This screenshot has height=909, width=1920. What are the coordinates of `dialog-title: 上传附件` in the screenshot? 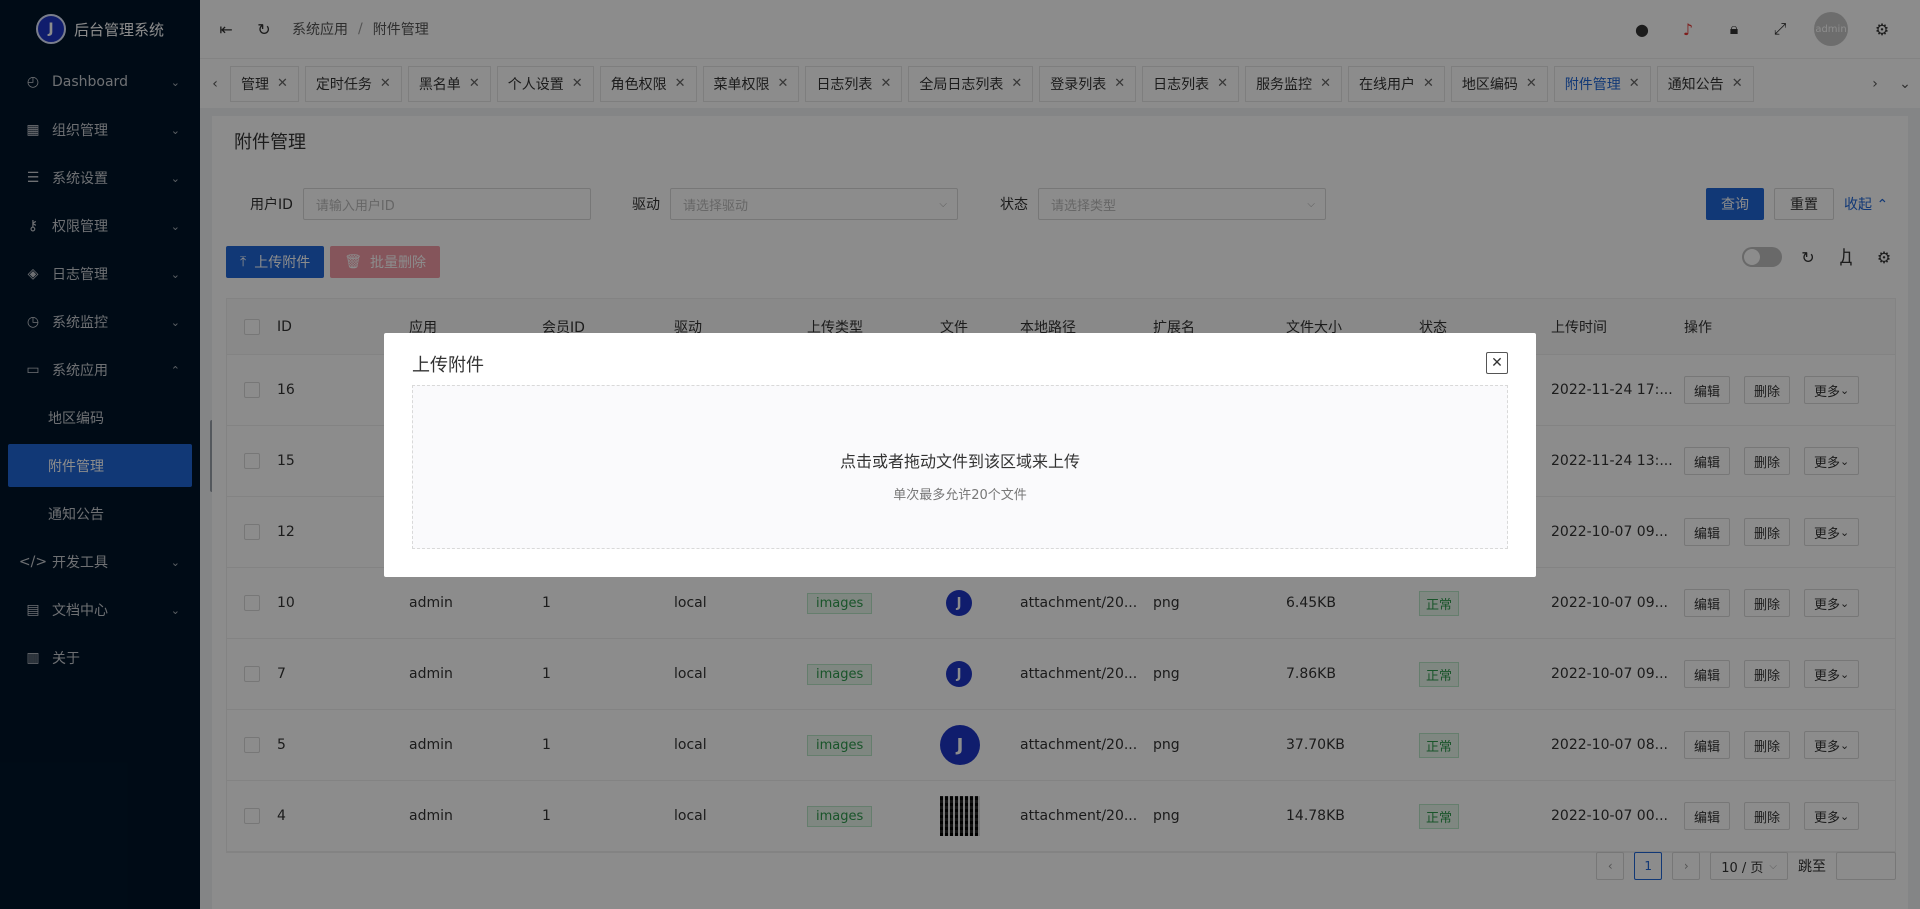 It's located at (448, 365).